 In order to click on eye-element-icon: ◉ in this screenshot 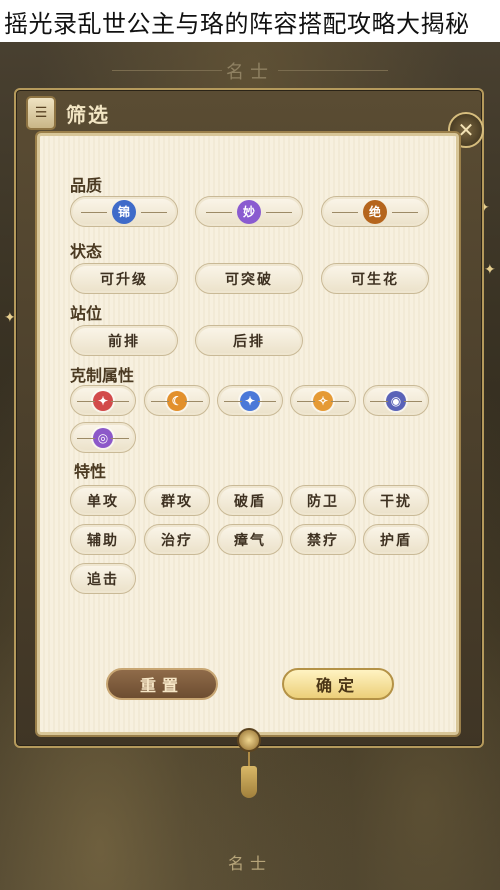, I will do `click(396, 400)`.